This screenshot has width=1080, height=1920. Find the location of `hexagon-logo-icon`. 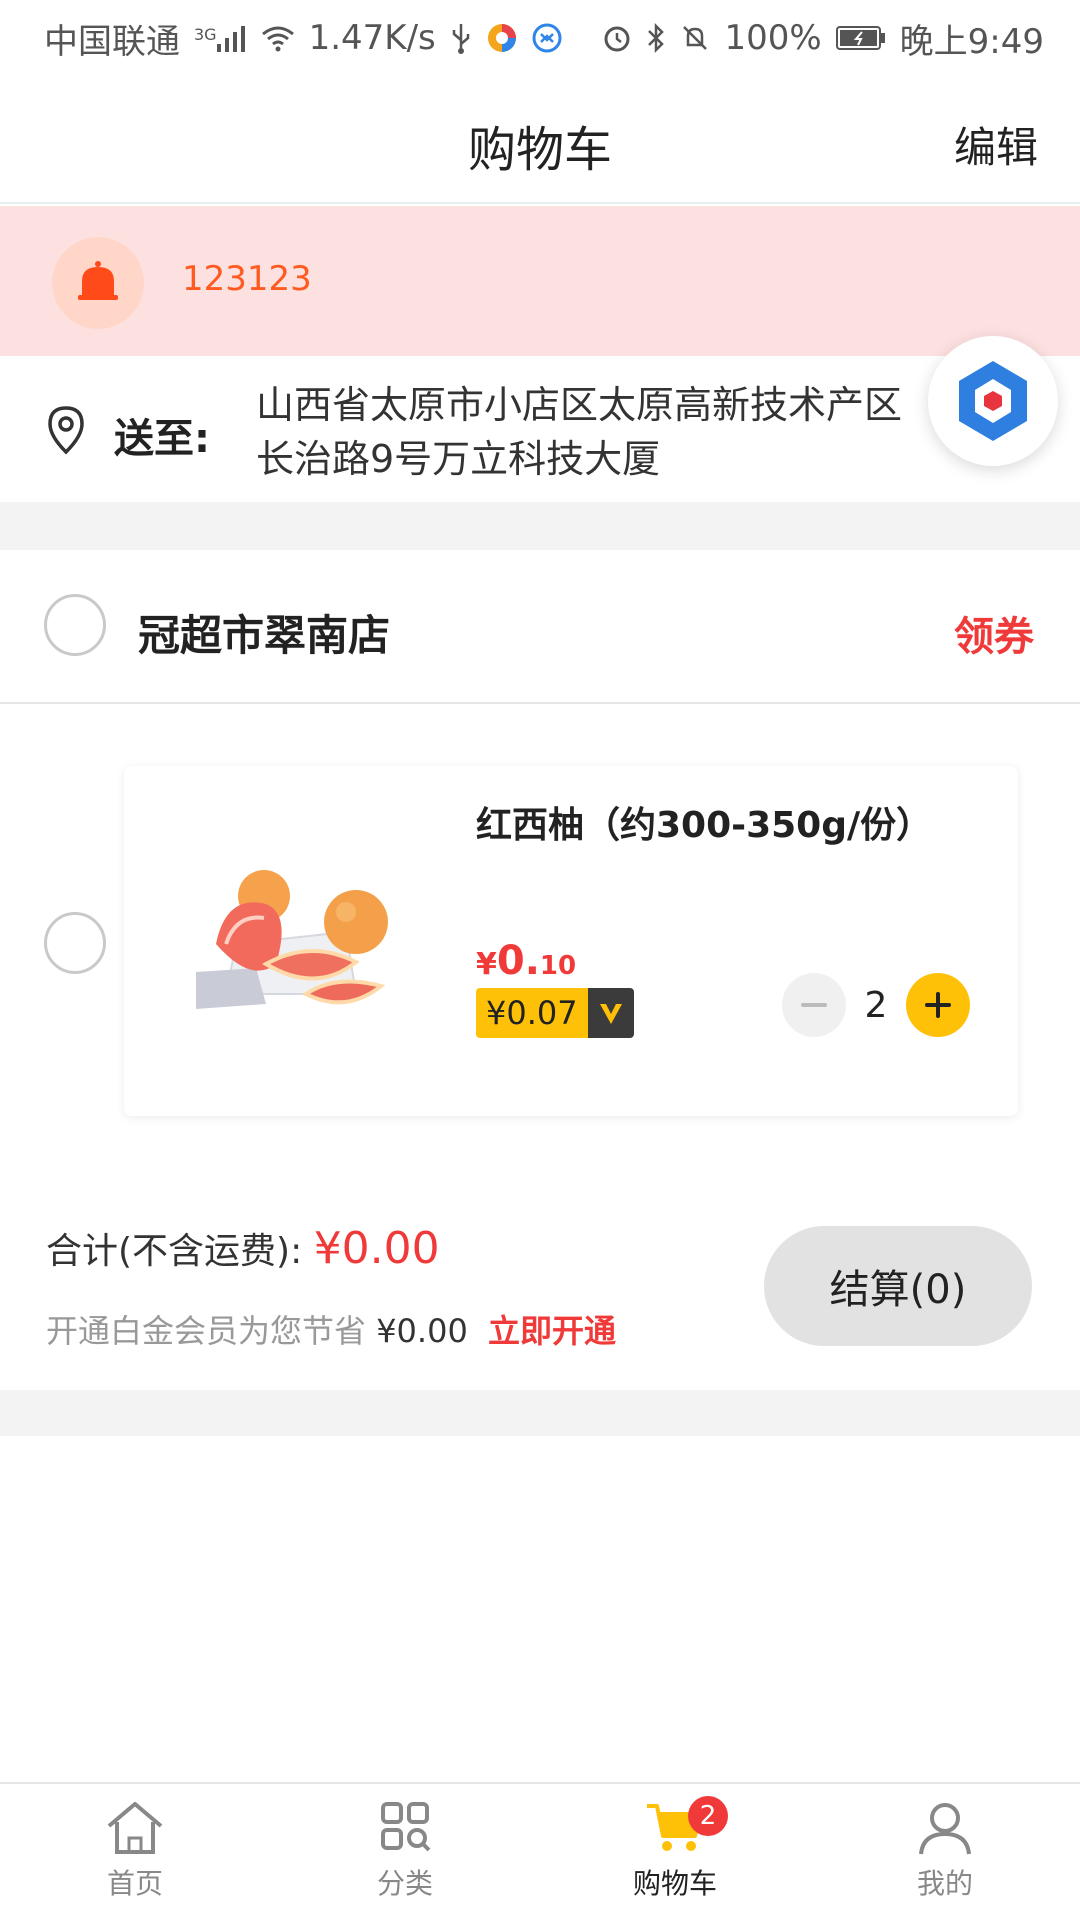

hexagon-logo-icon is located at coordinates (993, 401).